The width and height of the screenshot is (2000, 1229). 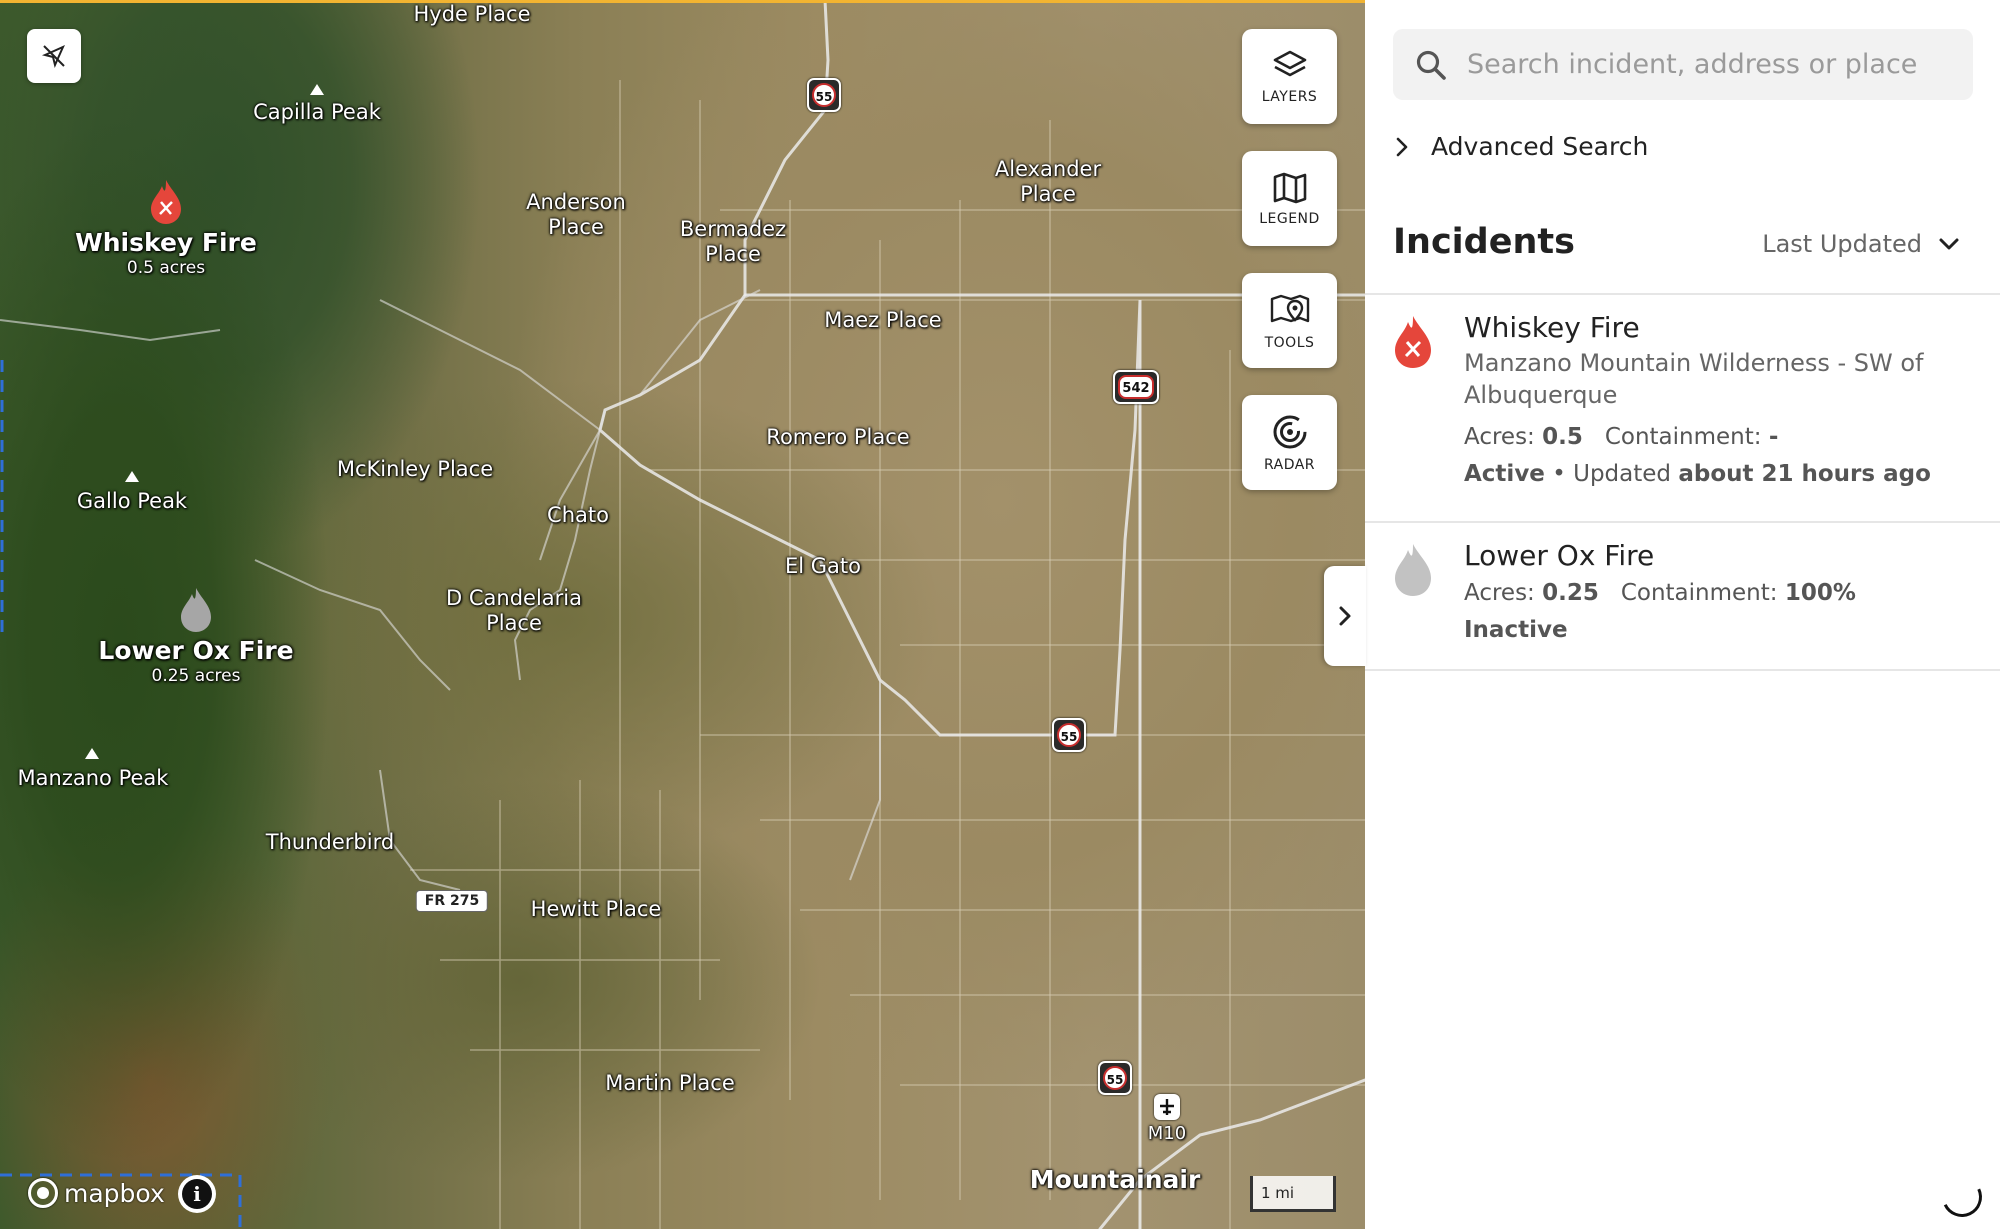 What do you see at coordinates (330, 842) in the screenshot?
I see `place-label: Thunderbird` at bounding box center [330, 842].